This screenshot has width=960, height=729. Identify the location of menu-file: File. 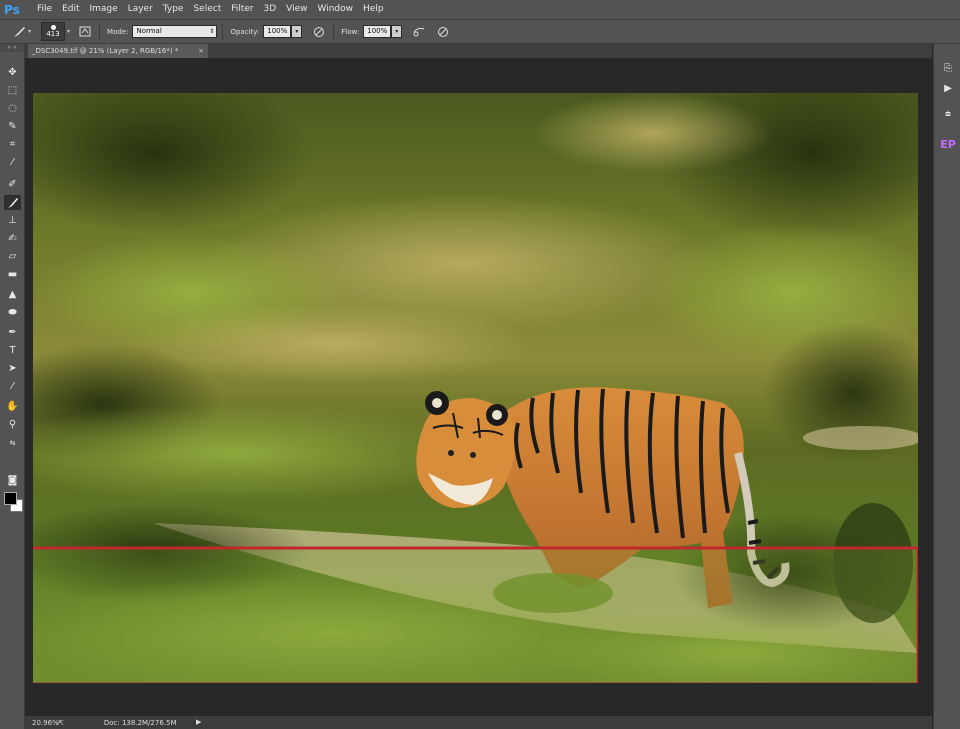
(44, 9).